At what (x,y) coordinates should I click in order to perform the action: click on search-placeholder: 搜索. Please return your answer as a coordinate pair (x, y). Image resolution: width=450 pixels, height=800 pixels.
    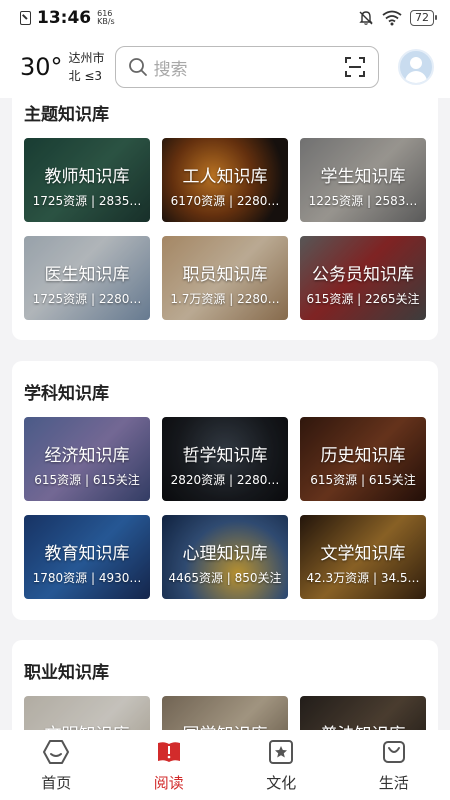
    Looking at the image, I should click on (170, 69).